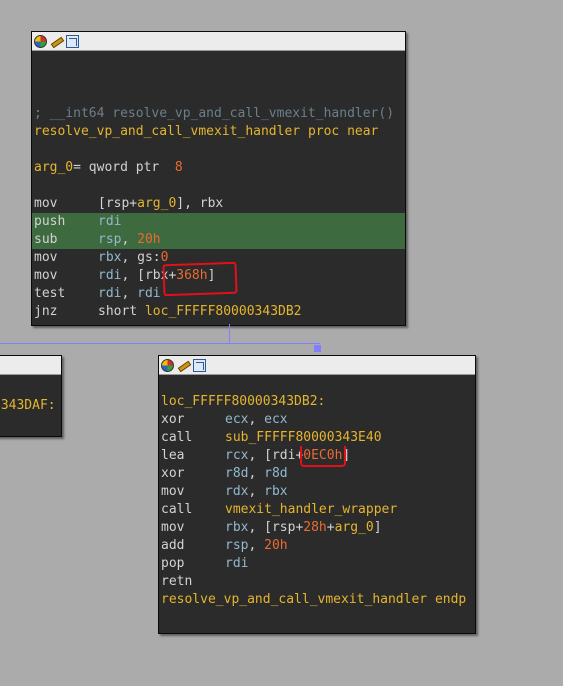  I want to click on disassembly-listing: 0343DAF:, so click(30, 395).